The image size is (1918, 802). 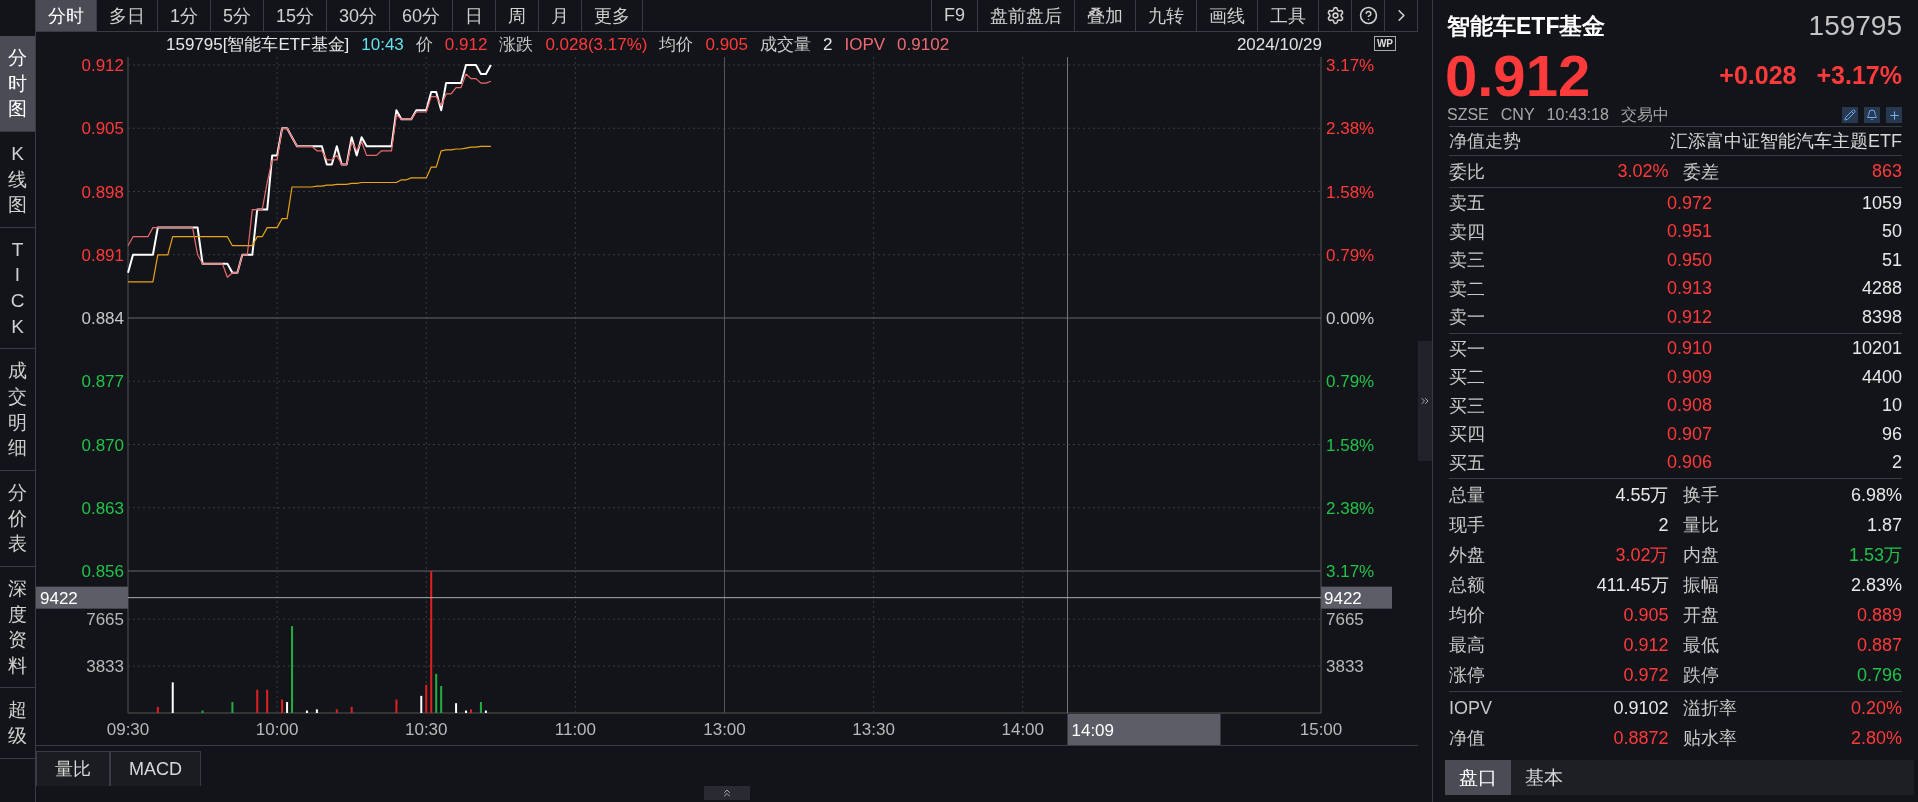 What do you see at coordinates (1468, 115) in the screenshot?
I see `market-info: SZSE` at bounding box center [1468, 115].